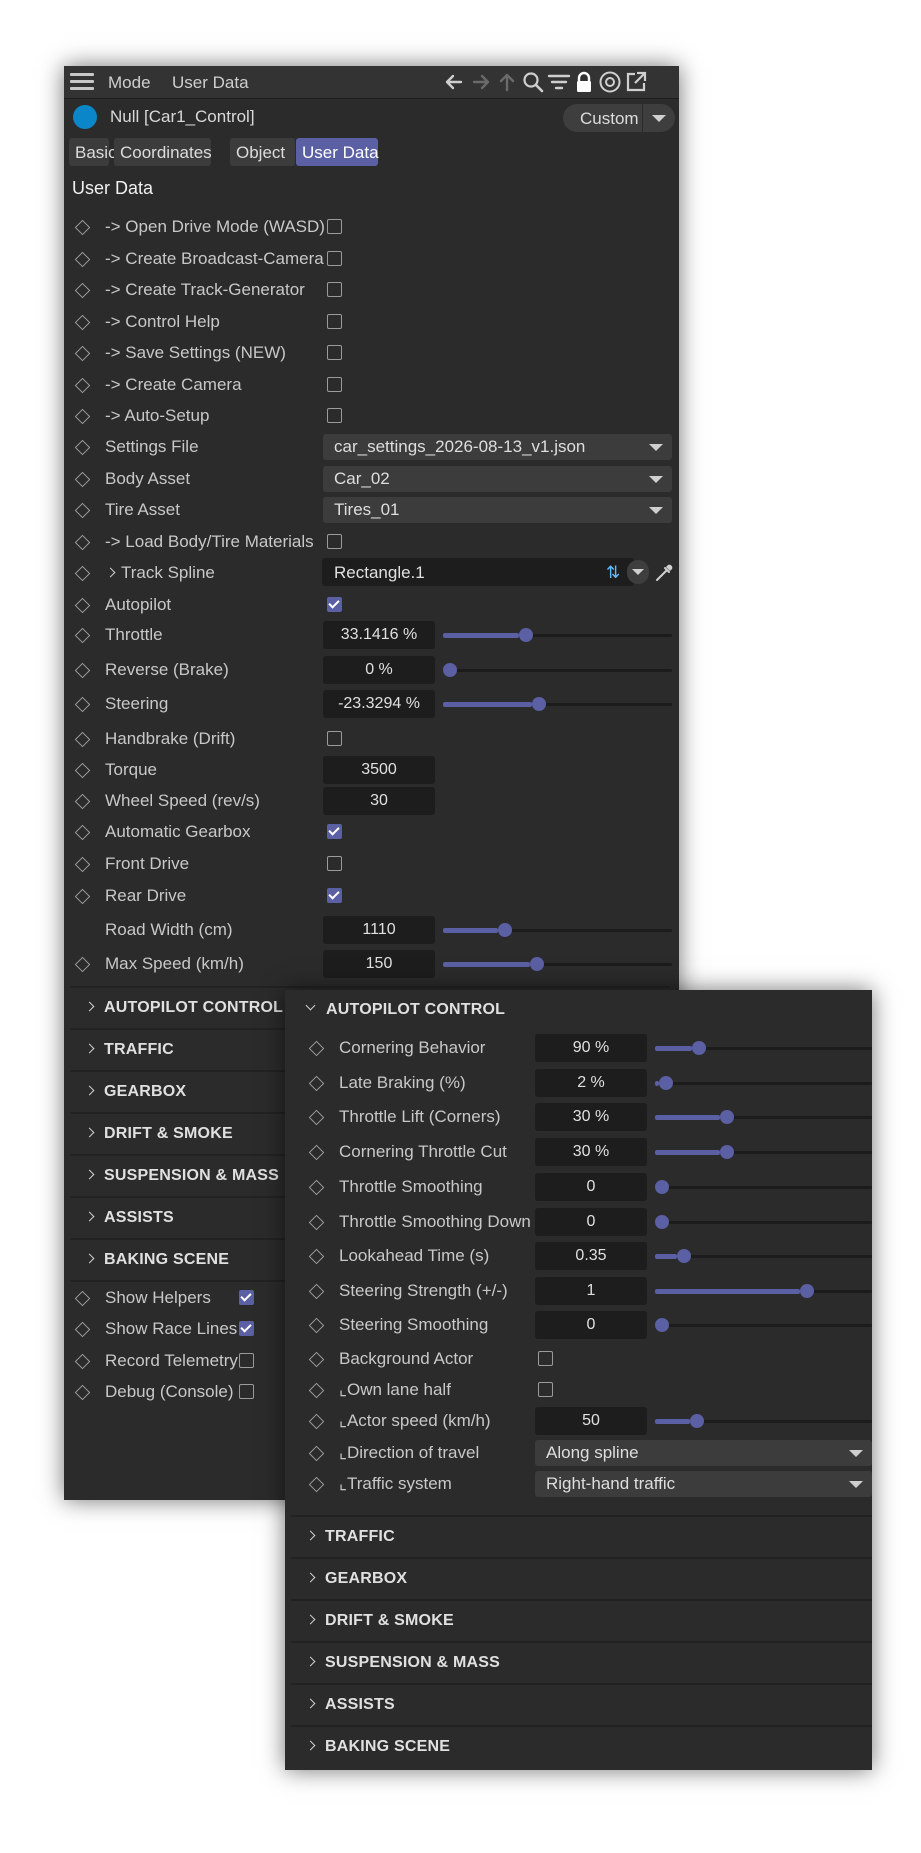  Describe the element at coordinates (246, 1297) in the screenshot. I see `show-helpers-checkbox` at that location.